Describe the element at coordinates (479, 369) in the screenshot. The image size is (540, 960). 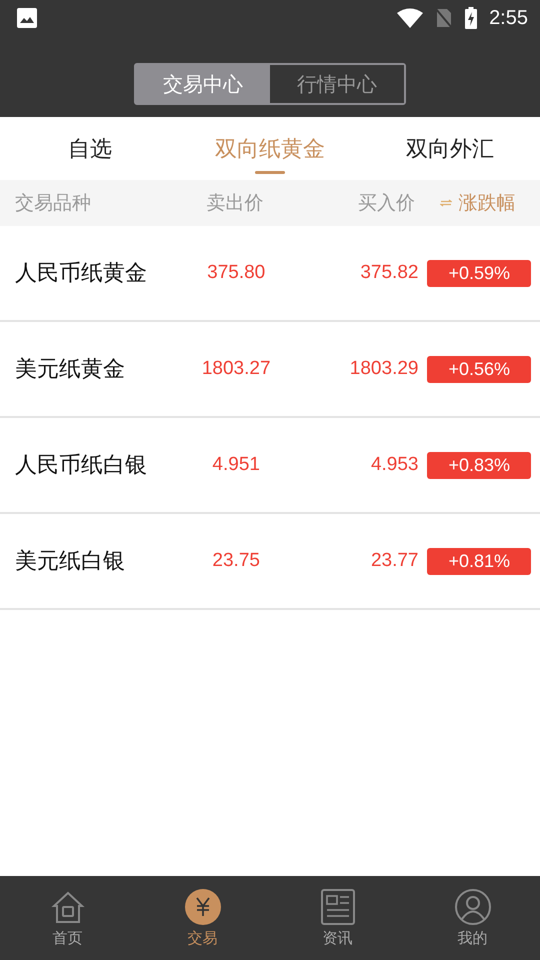
I see `change-badge: +0.56%` at that location.